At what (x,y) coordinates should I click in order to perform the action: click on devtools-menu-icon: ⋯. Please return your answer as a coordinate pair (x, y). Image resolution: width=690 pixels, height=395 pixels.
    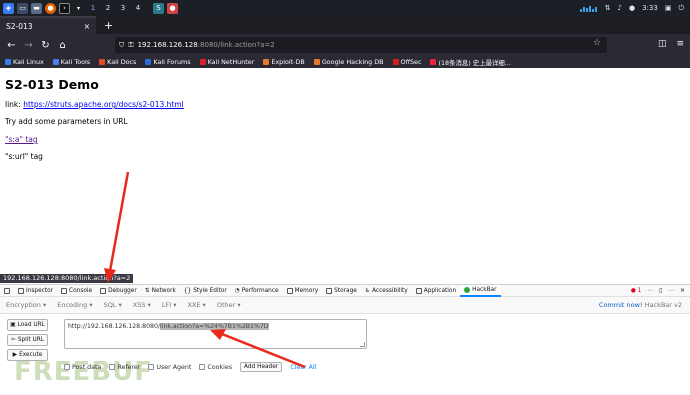
    Looking at the image, I should click on (671, 291).